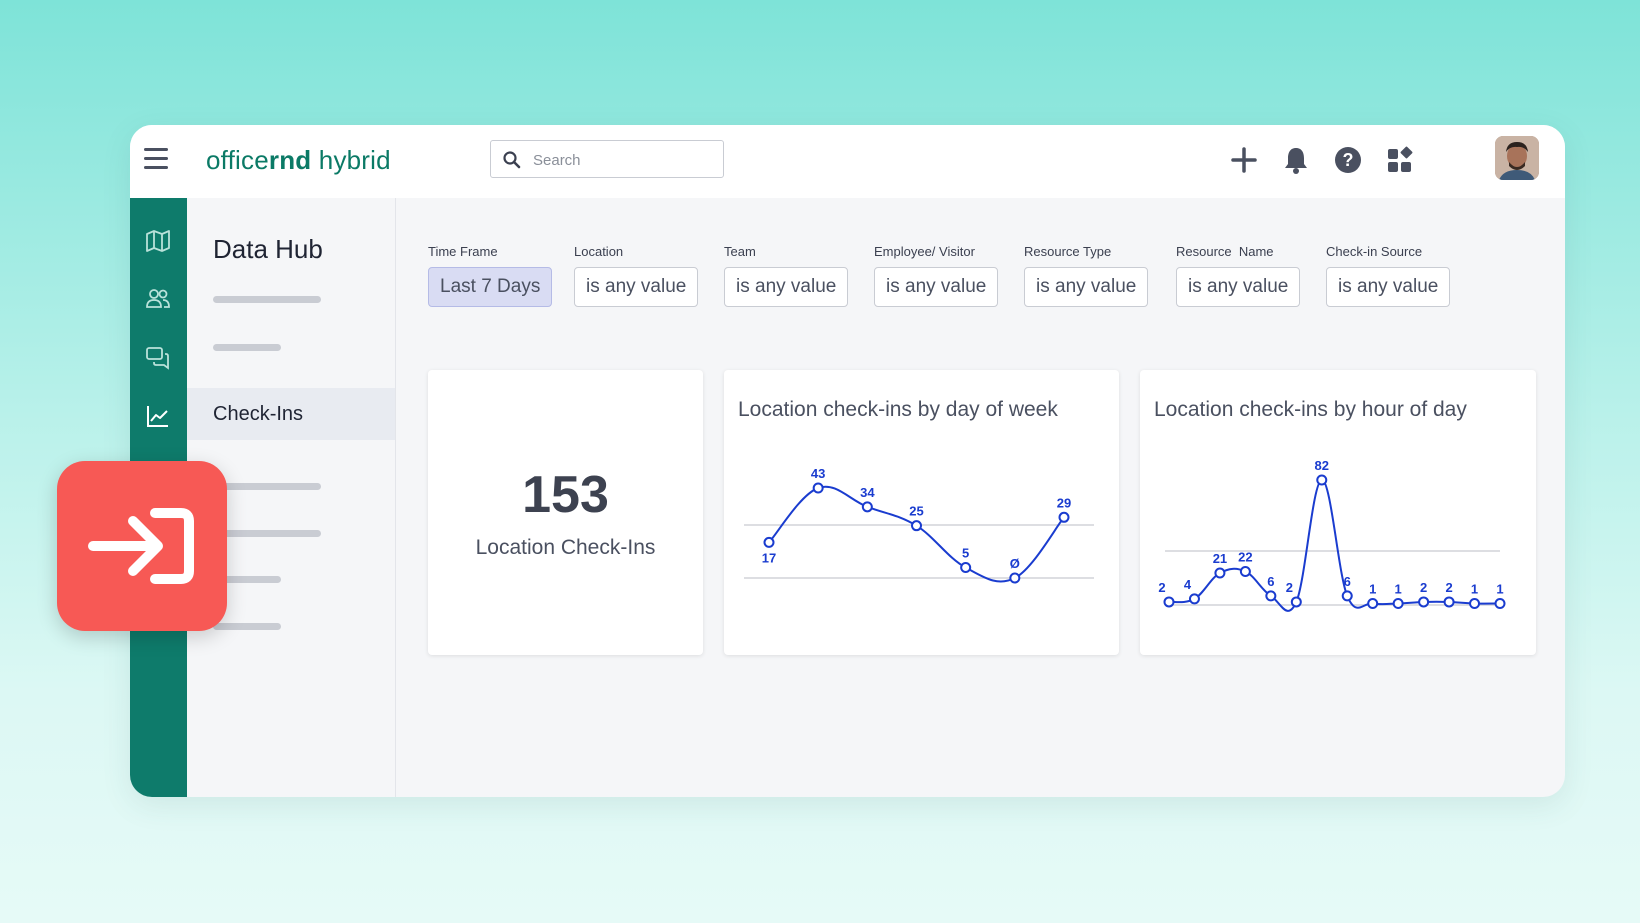 The width and height of the screenshot is (1640, 923). What do you see at coordinates (565, 495) in the screenshot?
I see `kpi-value: 153` at bounding box center [565, 495].